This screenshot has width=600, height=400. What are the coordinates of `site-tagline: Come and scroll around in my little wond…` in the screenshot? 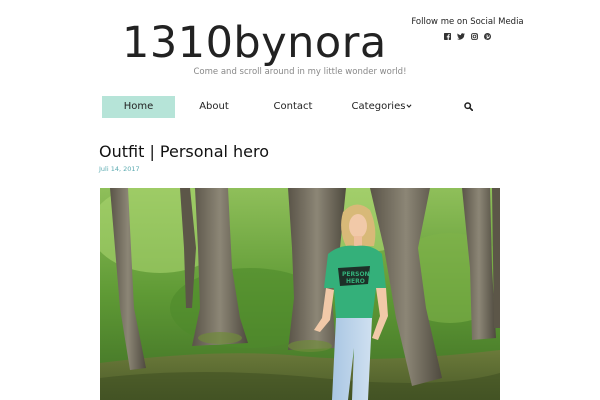 It's located at (300, 72).